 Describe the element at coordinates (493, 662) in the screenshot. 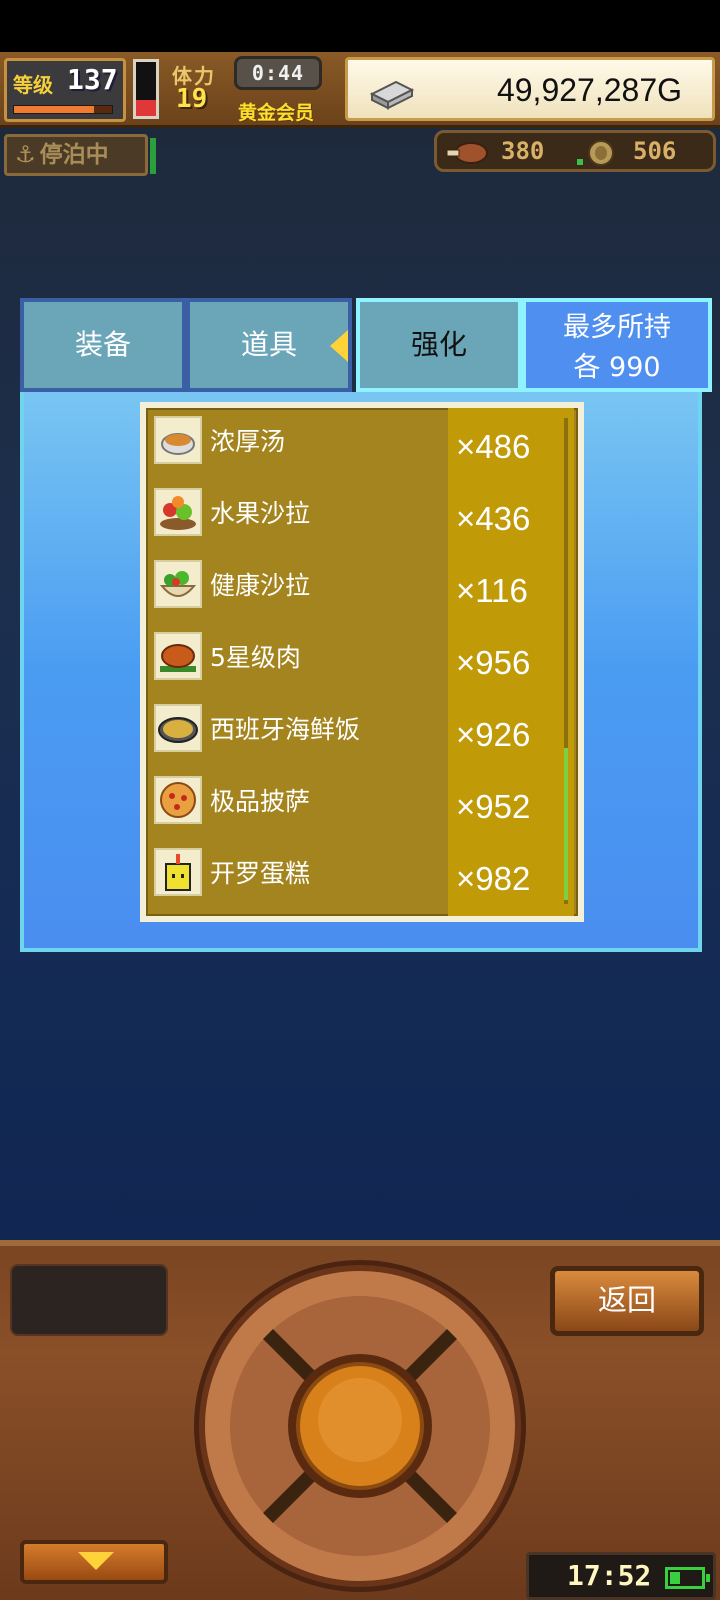

I see `item-quantity: ×956` at that location.